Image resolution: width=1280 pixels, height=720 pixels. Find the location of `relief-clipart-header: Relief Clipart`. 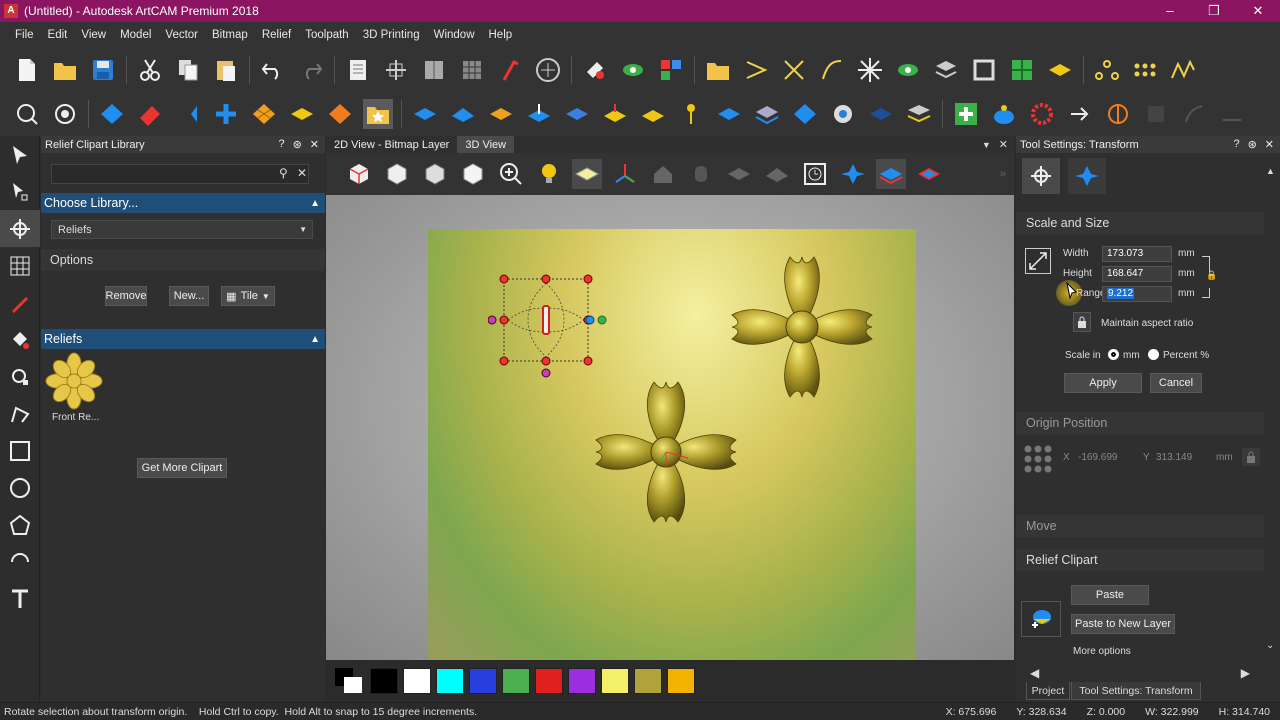

relief-clipart-header: Relief Clipart is located at coordinates (1140, 560).